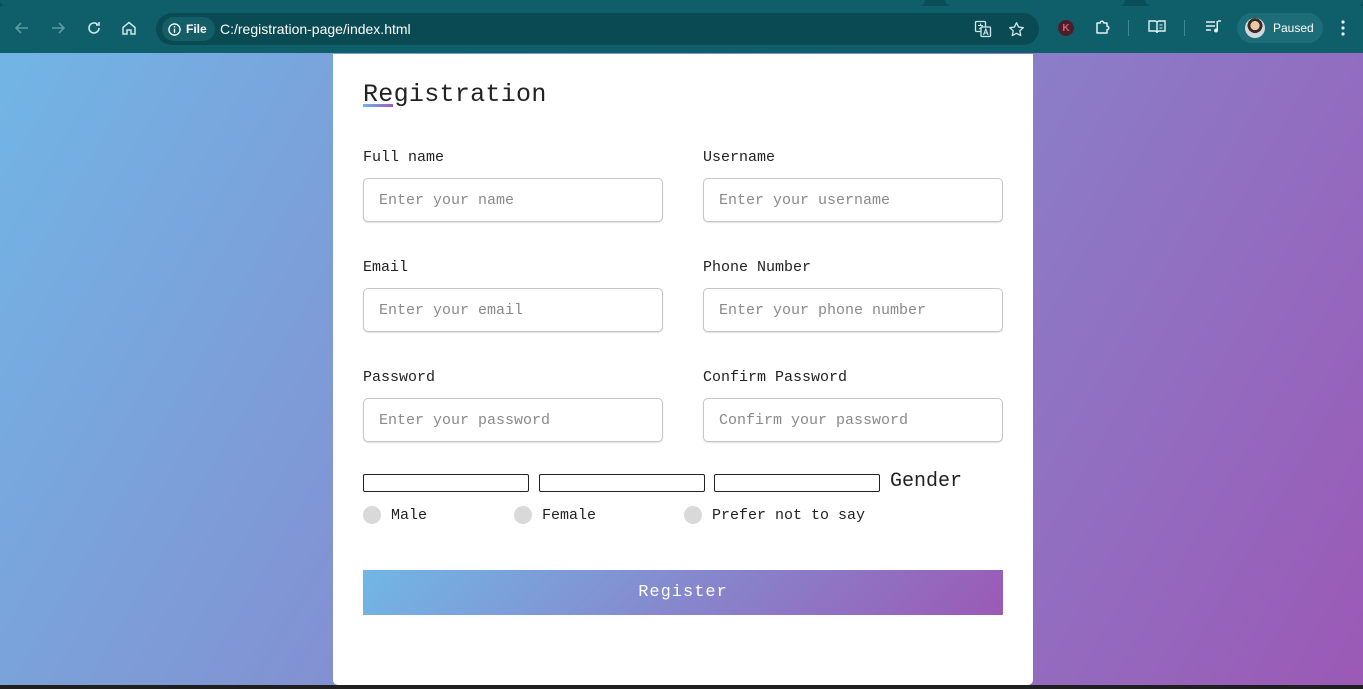 The width and height of the screenshot is (1363, 689). What do you see at coordinates (681, 687) in the screenshot?
I see `window-bottom-edge` at bounding box center [681, 687].